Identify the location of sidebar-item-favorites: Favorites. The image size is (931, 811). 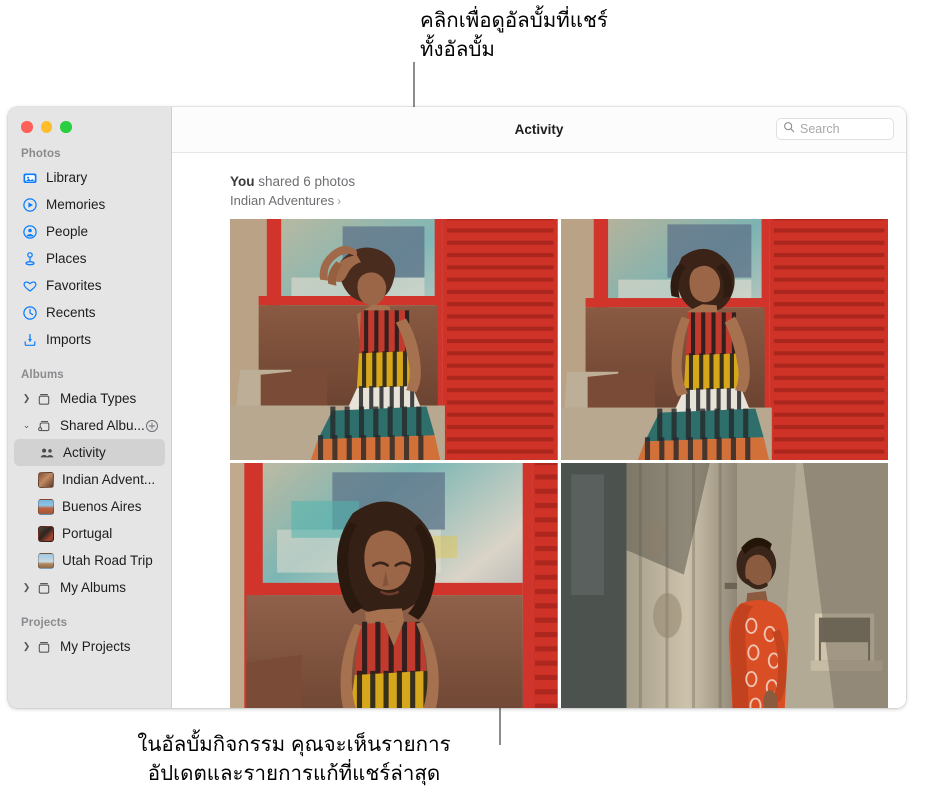
(89, 285).